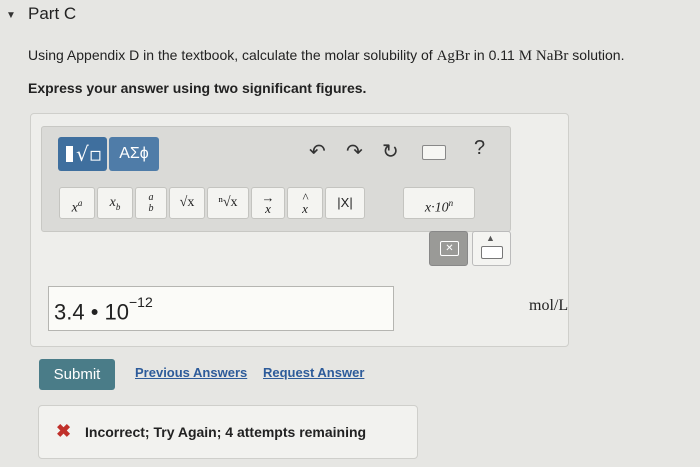 The width and height of the screenshot is (700, 467). I want to click on vector-button: → x, so click(268, 203).